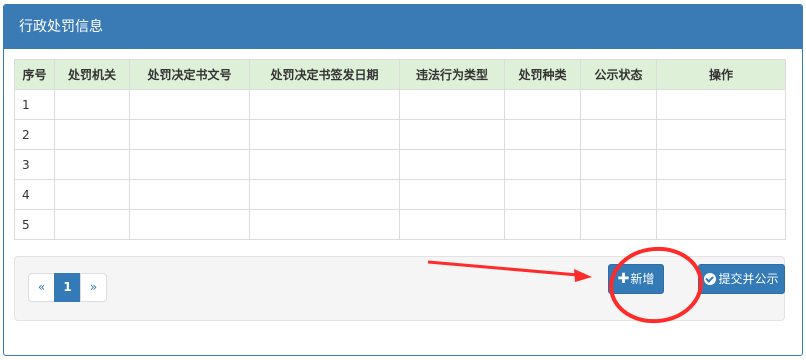 The height and width of the screenshot is (360, 806). I want to click on table-row: 5, so click(400, 224).